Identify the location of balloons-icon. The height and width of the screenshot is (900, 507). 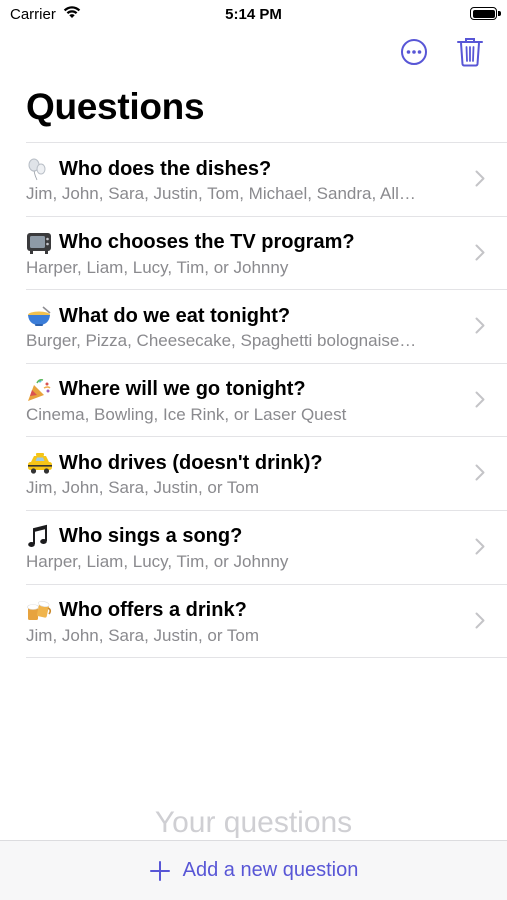
(40, 169).